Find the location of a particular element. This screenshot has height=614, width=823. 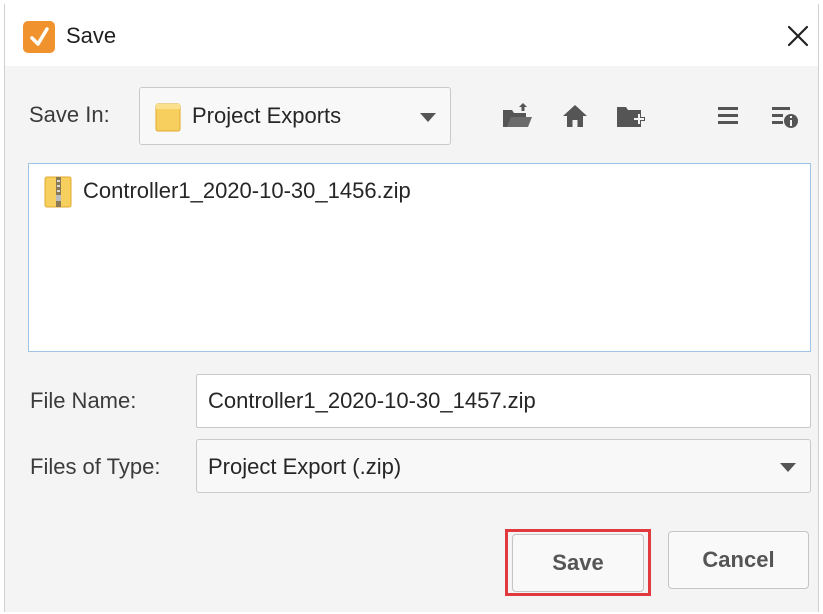

file-name-input is located at coordinates (503, 401).